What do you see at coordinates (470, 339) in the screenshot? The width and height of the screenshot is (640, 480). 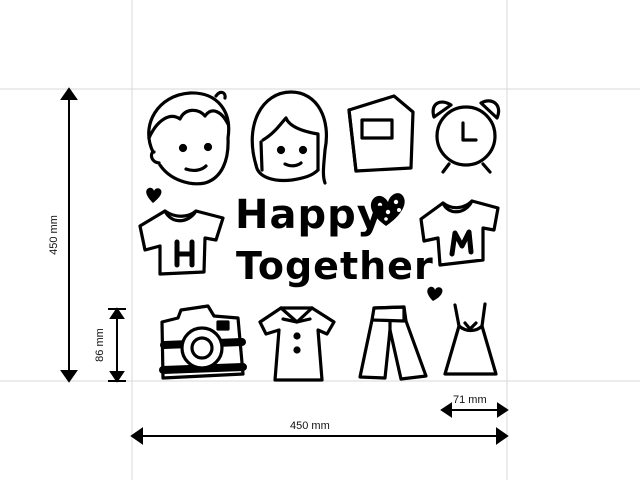 I see `dress-icon` at bounding box center [470, 339].